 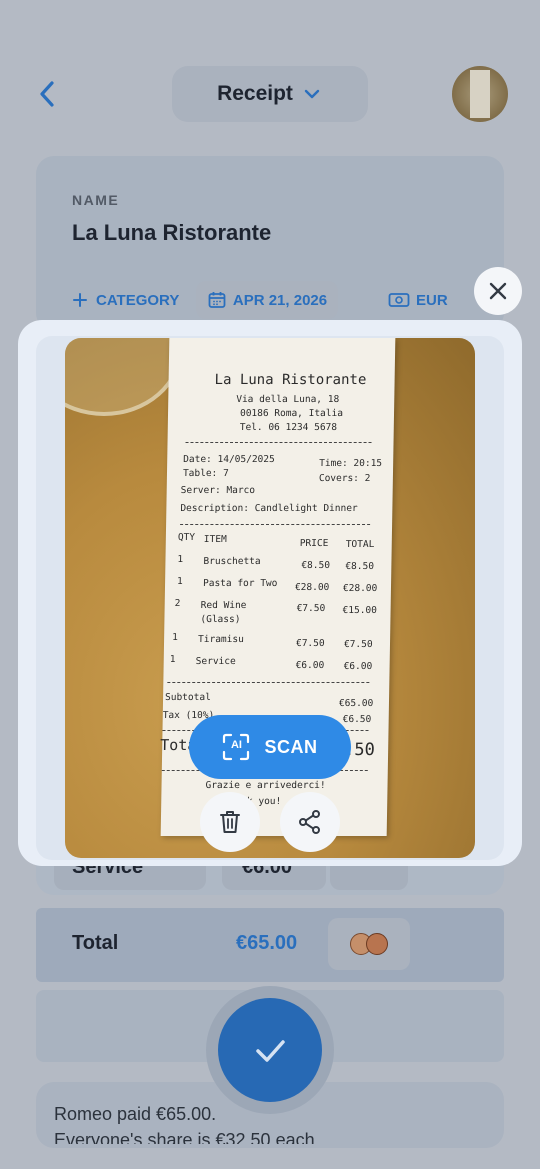 I want to click on receipt-tel: Tel. 06 1234 5678, so click(x=288, y=427).